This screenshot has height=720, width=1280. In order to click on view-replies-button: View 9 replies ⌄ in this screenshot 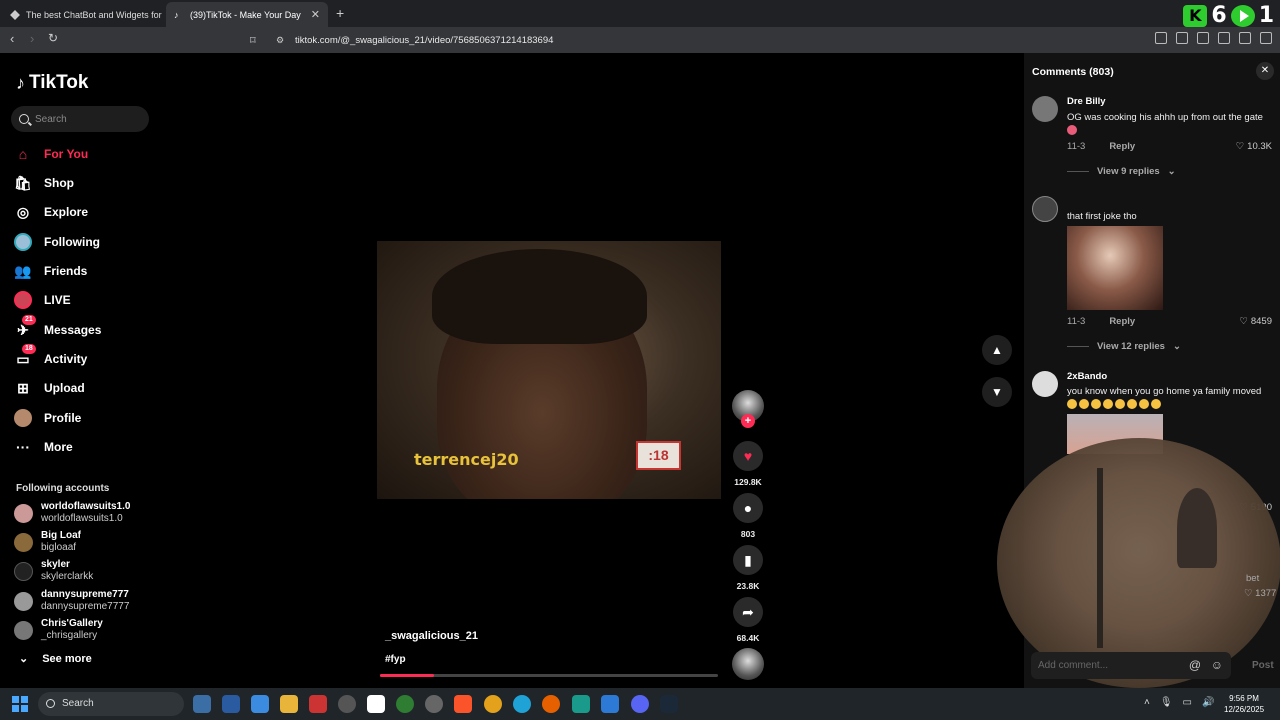, I will do `click(1121, 171)`.